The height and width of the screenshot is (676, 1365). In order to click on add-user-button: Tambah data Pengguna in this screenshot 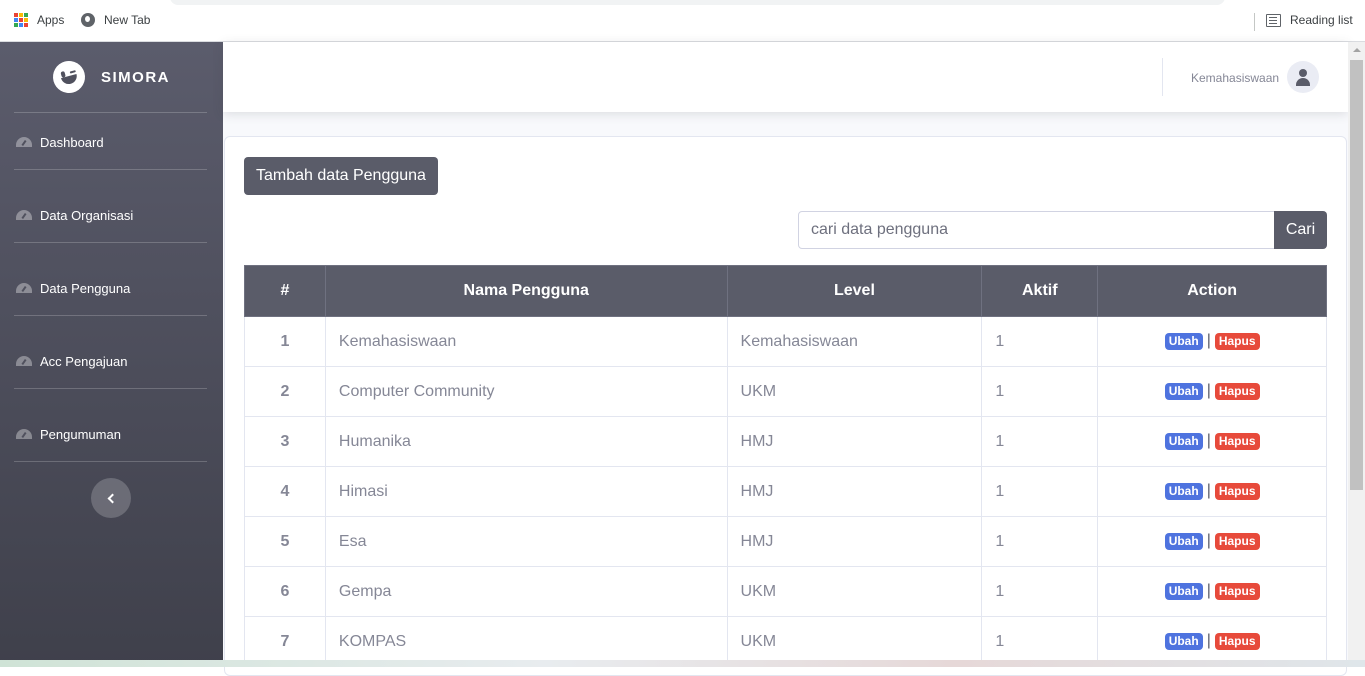, I will do `click(341, 176)`.